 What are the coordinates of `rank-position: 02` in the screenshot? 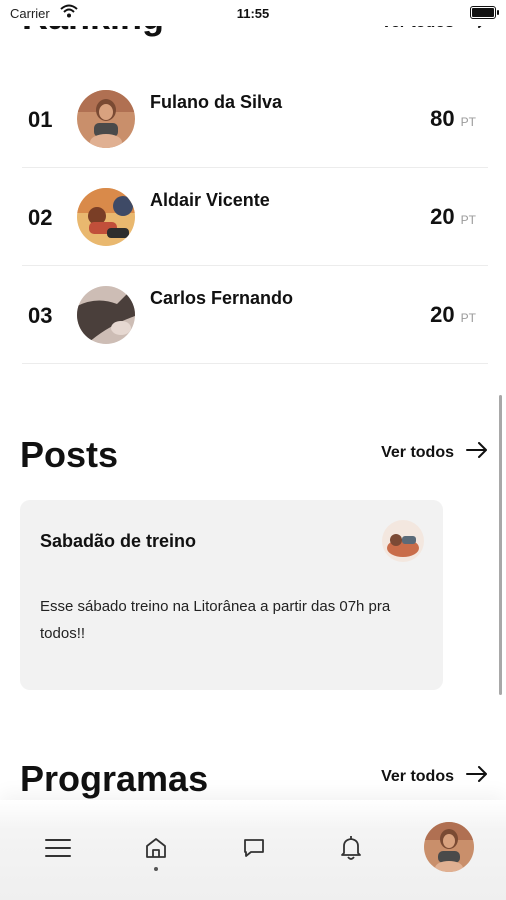 It's located at (40, 217).